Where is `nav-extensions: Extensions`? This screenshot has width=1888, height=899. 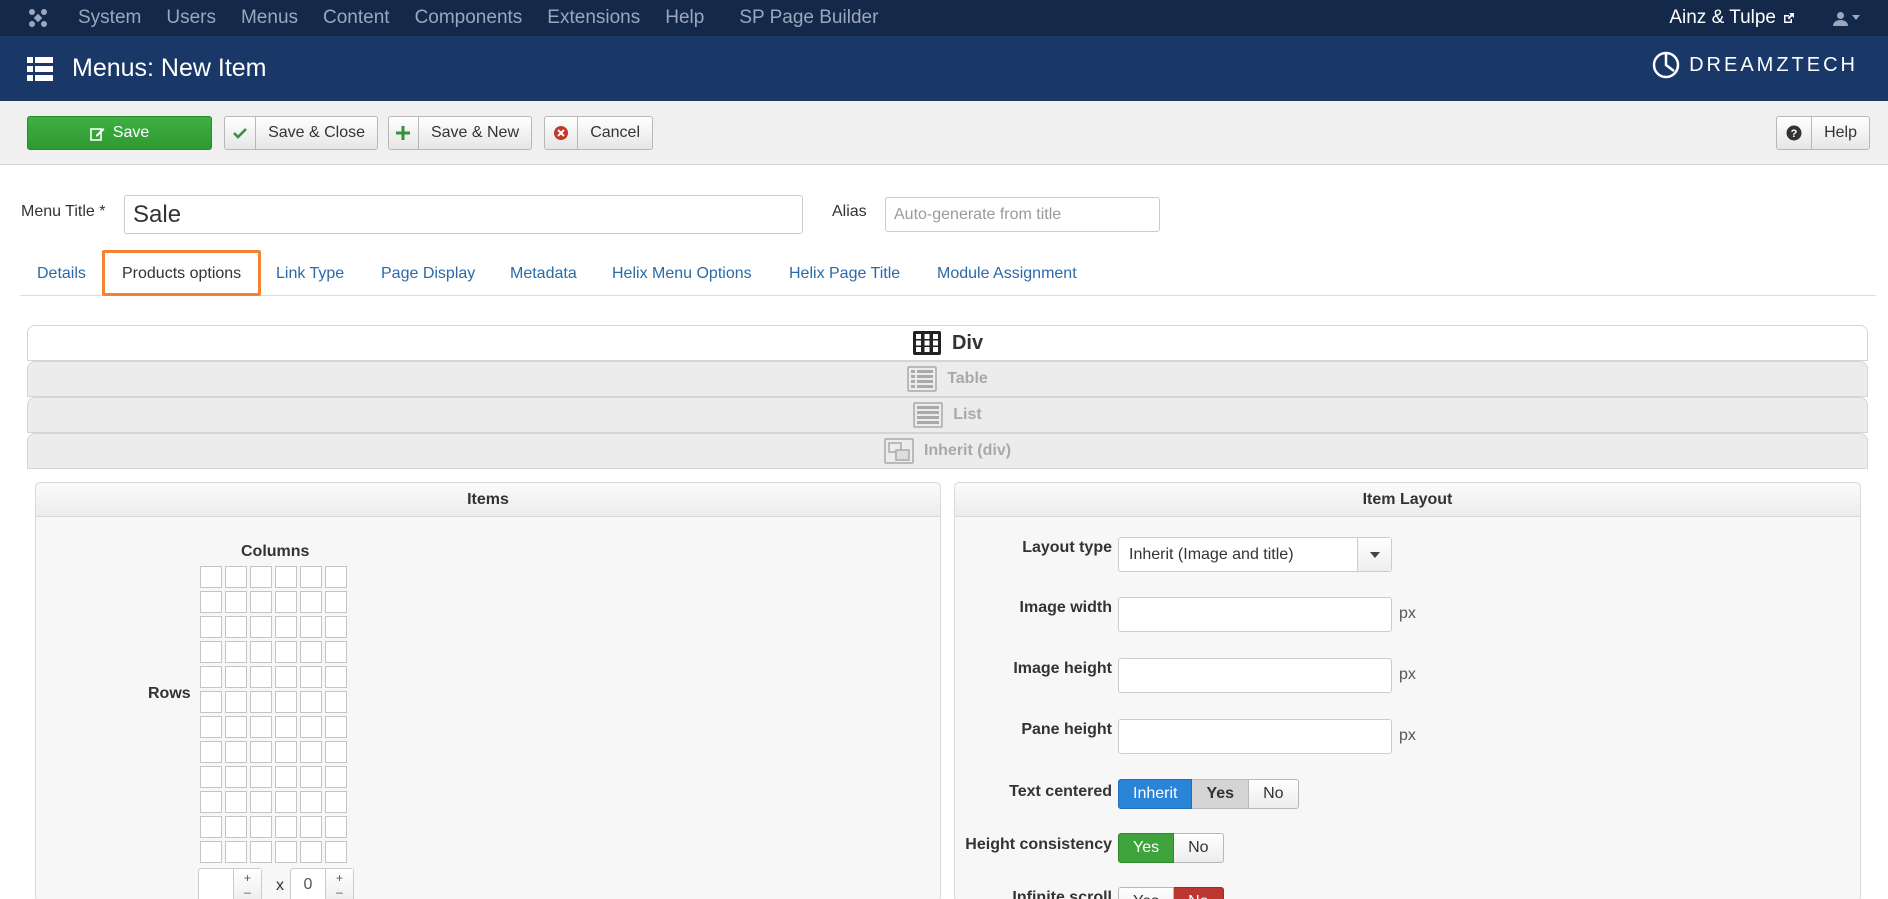
nav-extensions: Extensions is located at coordinates (593, 18).